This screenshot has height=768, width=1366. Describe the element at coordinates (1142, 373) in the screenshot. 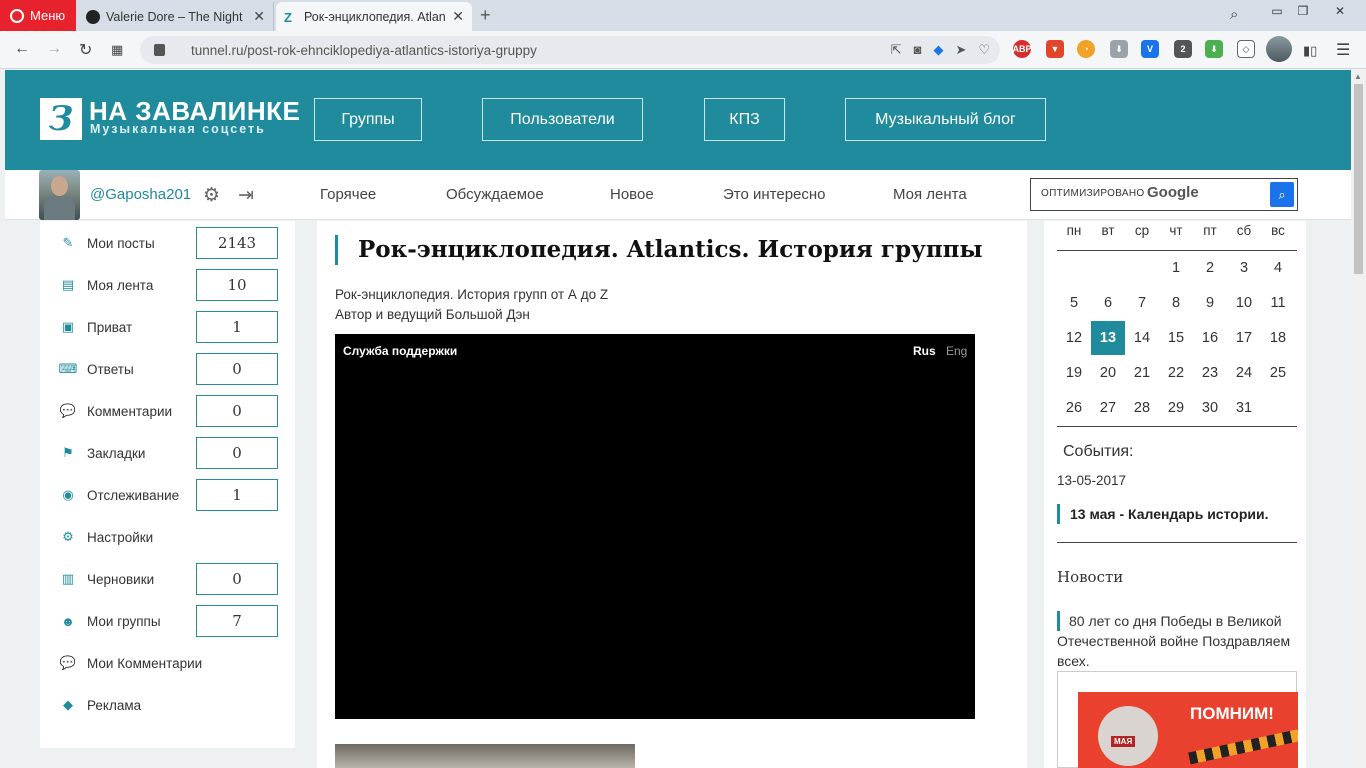

I see `calendar-day: 21` at that location.